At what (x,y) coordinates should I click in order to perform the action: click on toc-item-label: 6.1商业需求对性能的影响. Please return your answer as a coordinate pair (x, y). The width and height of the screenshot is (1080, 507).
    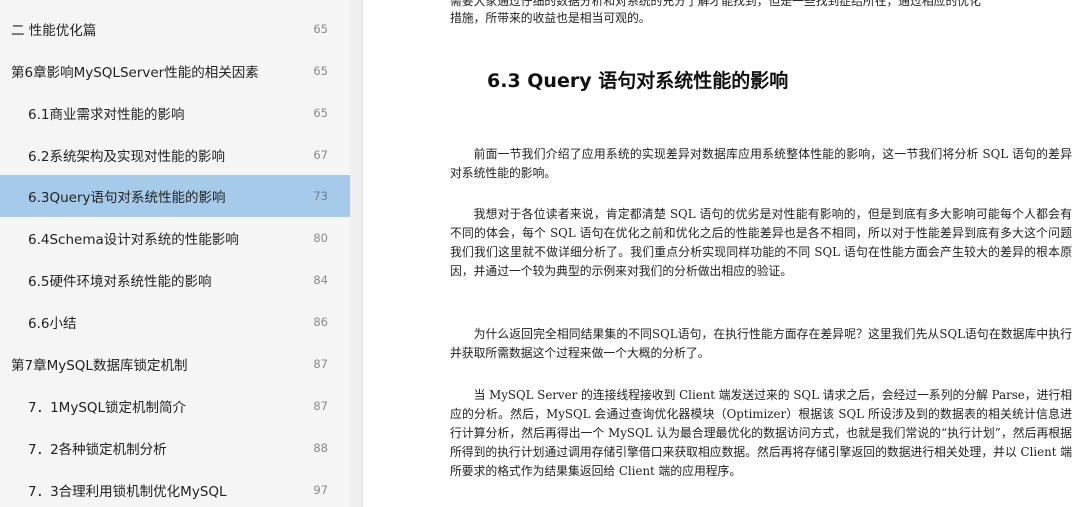
    Looking at the image, I should click on (106, 115).